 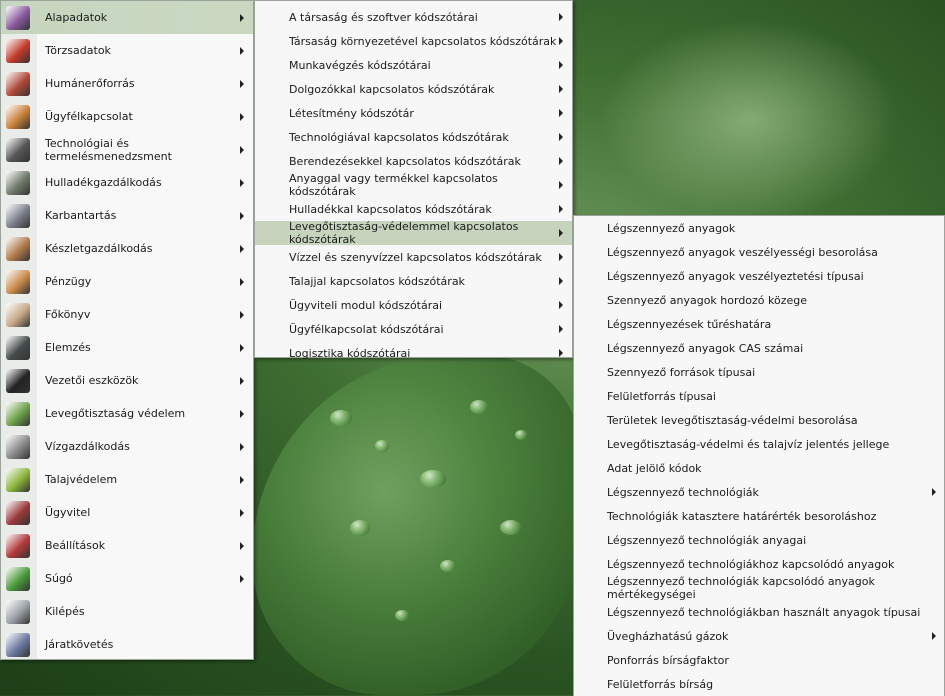 I want to click on main-menu-item-label: Kilépés, so click(x=65, y=611).